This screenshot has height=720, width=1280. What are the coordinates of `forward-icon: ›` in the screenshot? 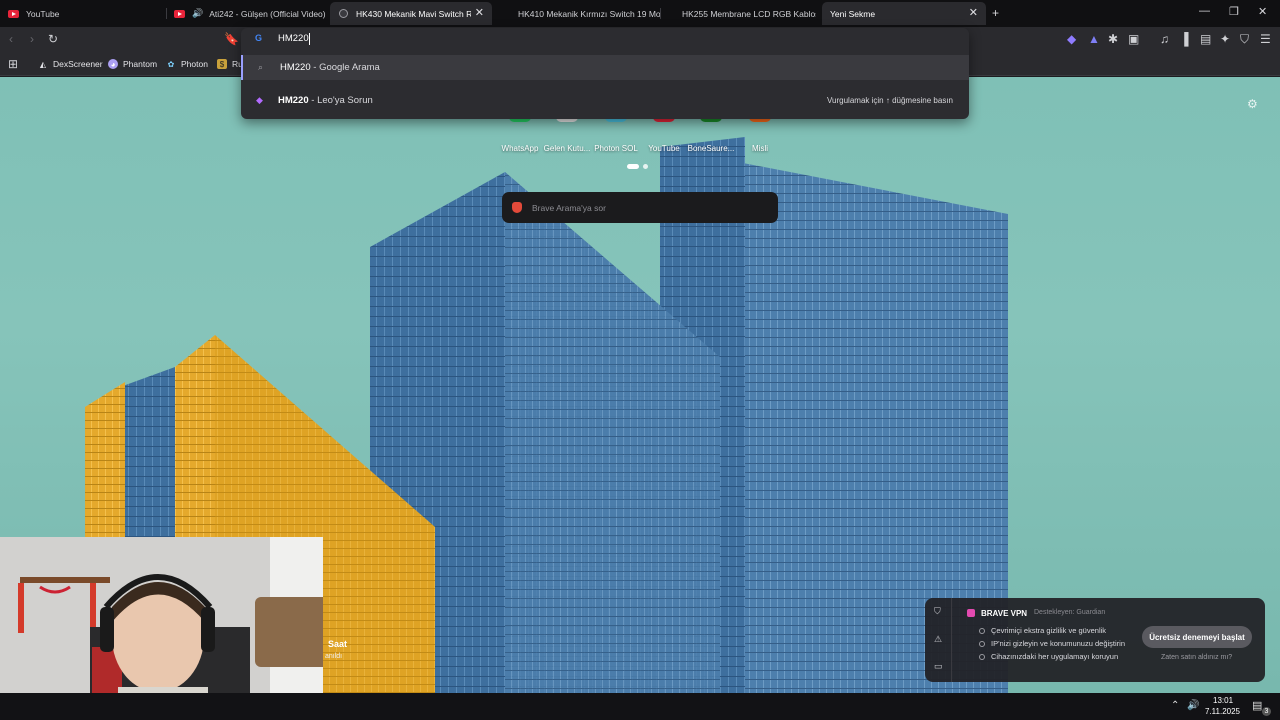 It's located at (32, 39).